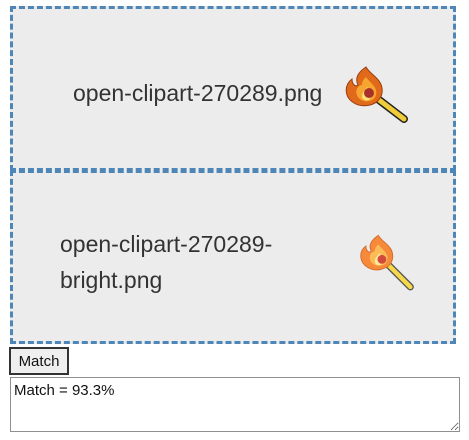 This screenshot has height=440, width=469. Describe the element at coordinates (39, 361) in the screenshot. I see `match-button: Match` at that location.